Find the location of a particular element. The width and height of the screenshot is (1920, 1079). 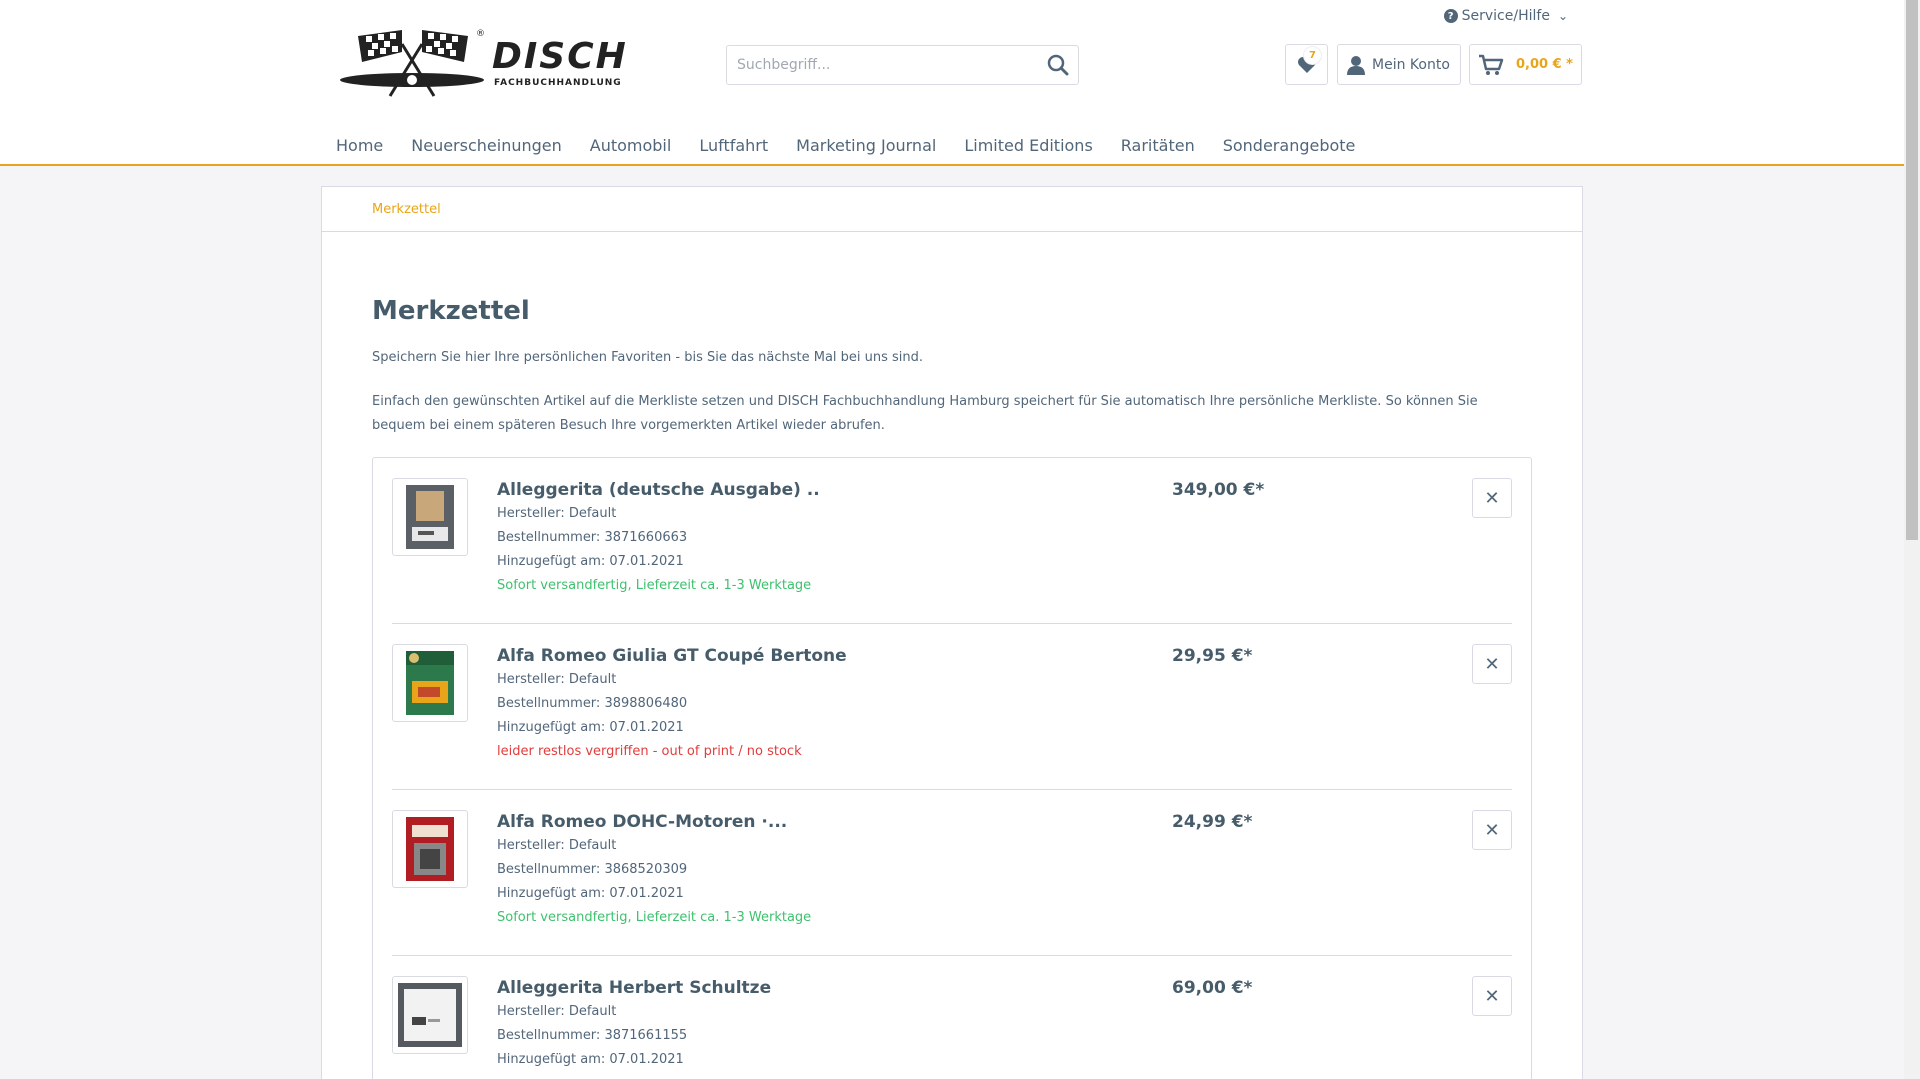

vertical-scrollbar is located at coordinates (1912, 539).